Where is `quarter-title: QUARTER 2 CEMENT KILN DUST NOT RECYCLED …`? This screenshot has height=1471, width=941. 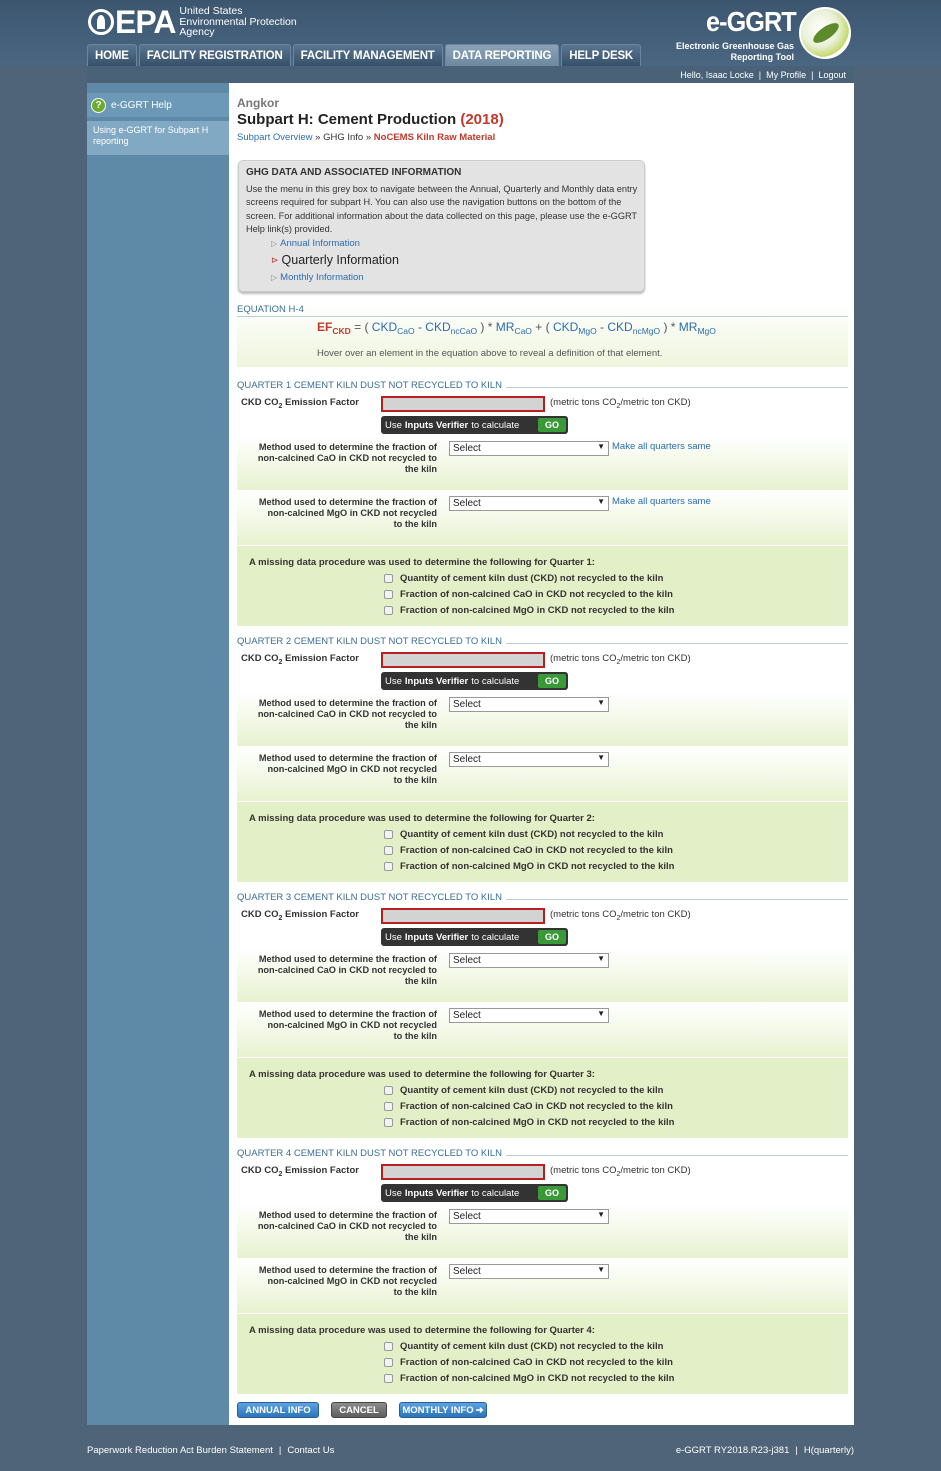
quarter-title: QUARTER 2 CEMENT KILN DUST NOT RECYCLED … is located at coordinates (372, 641).